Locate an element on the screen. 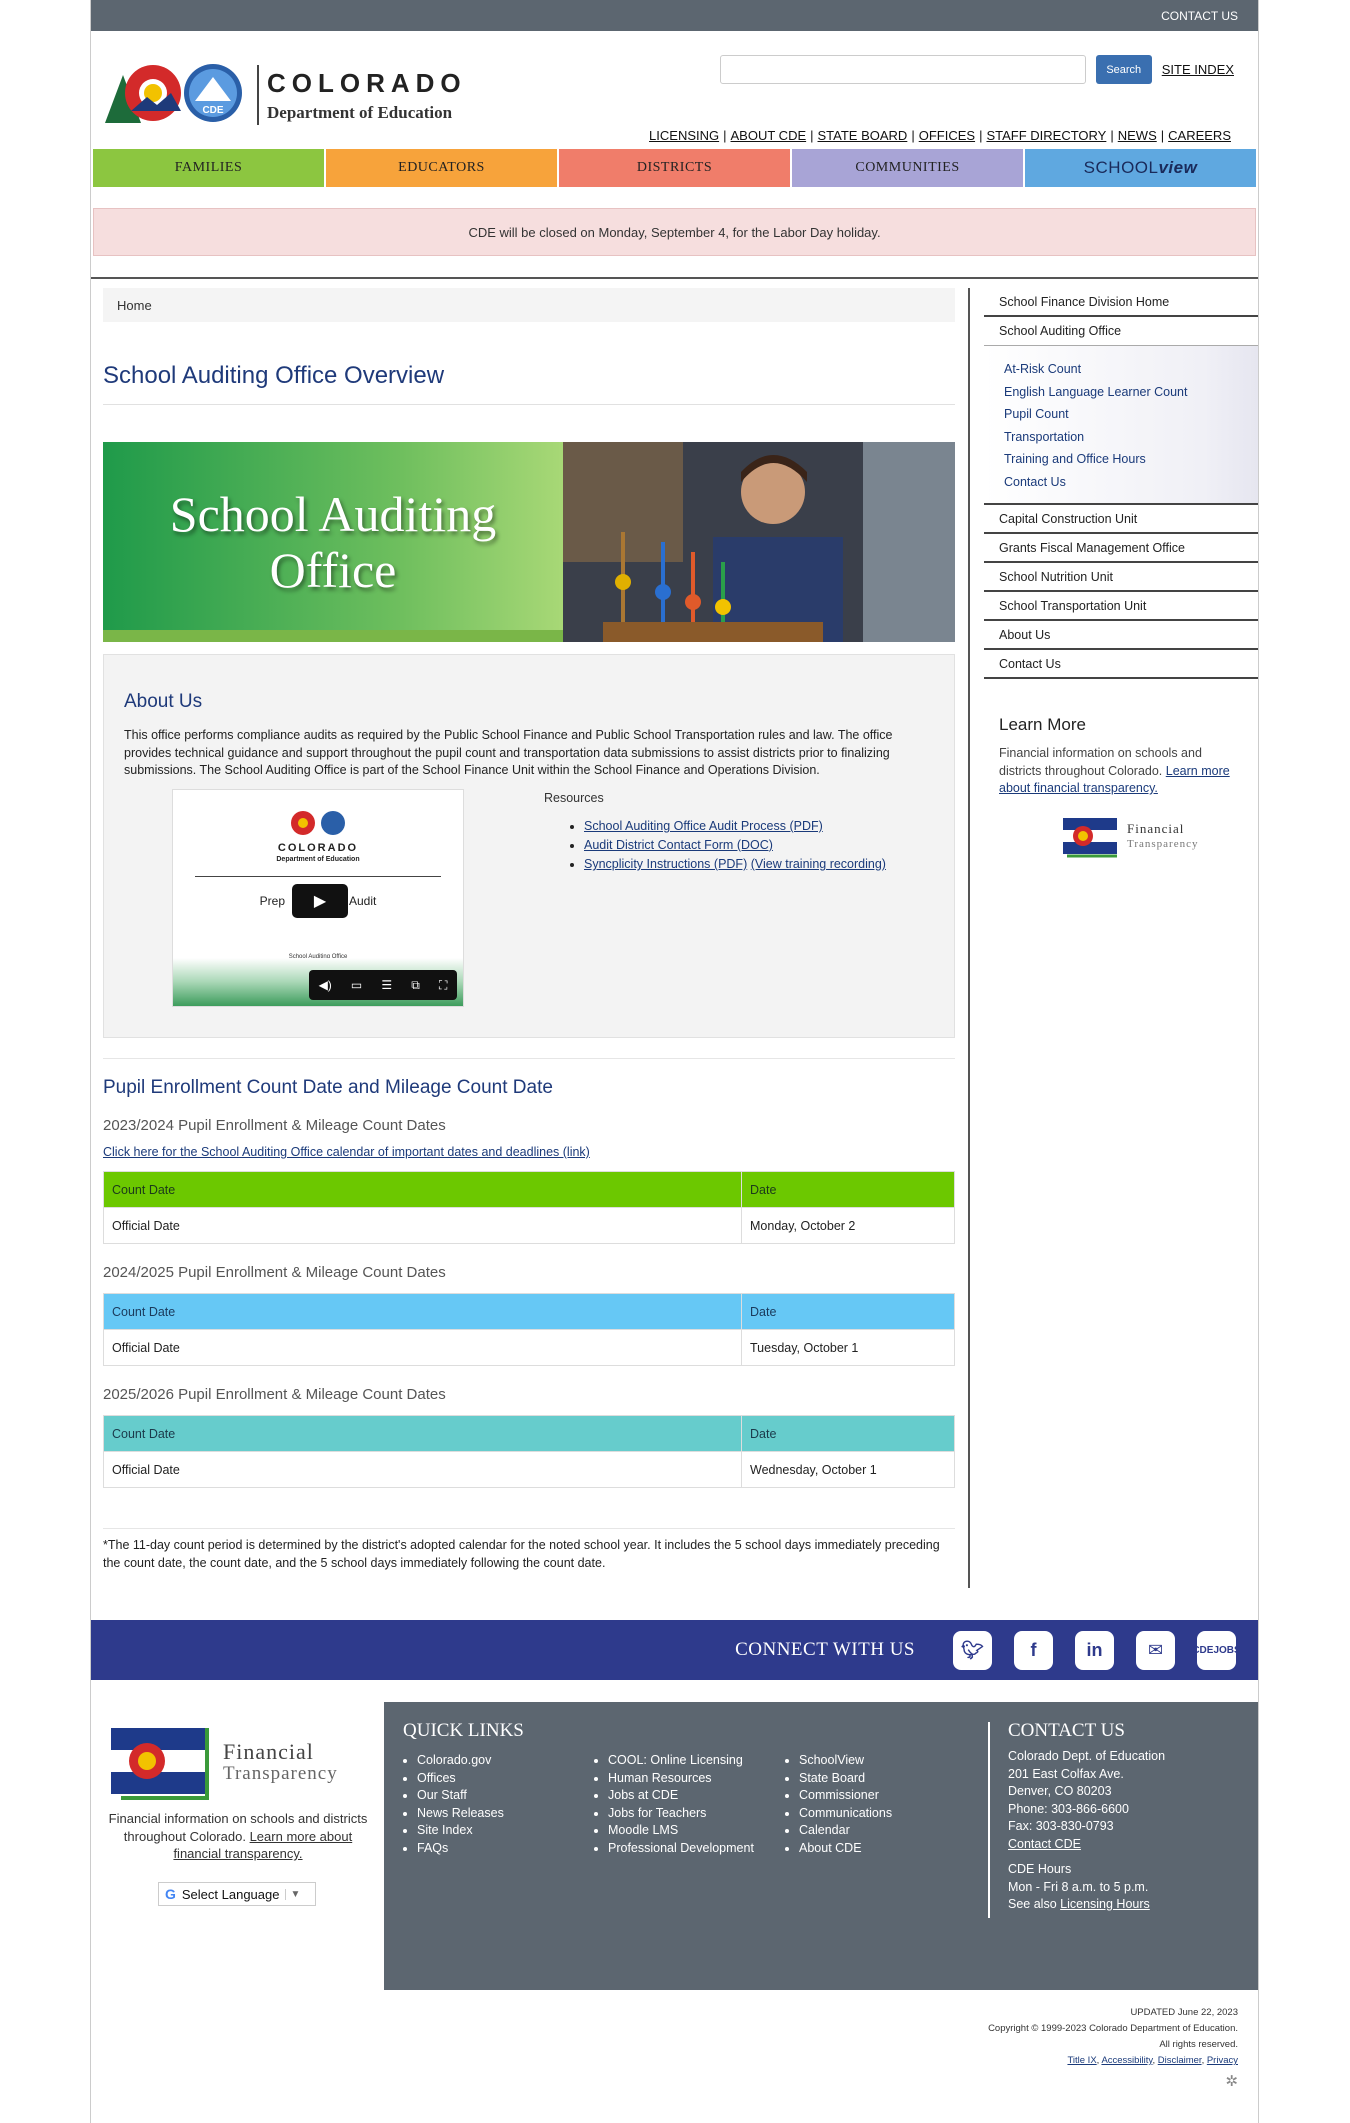  quick-link: State Board is located at coordinates (874, 1779).